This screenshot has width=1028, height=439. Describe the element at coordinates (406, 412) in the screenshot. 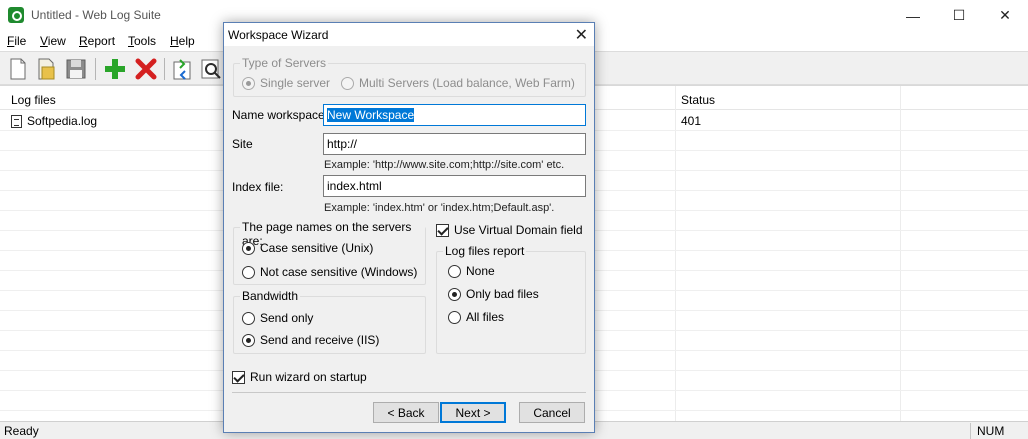

I see `back-button: < Back` at that location.